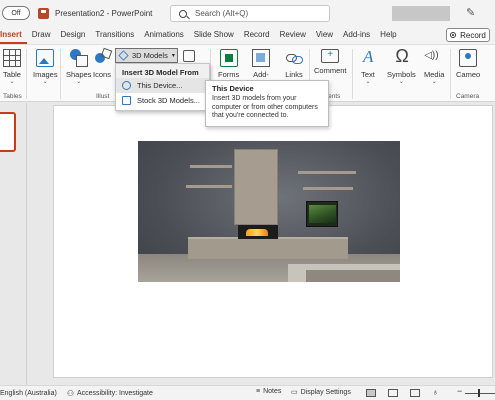 The width and height of the screenshot is (495, 400). I want to click on media-button: Media ⌄, so click(434, 67).